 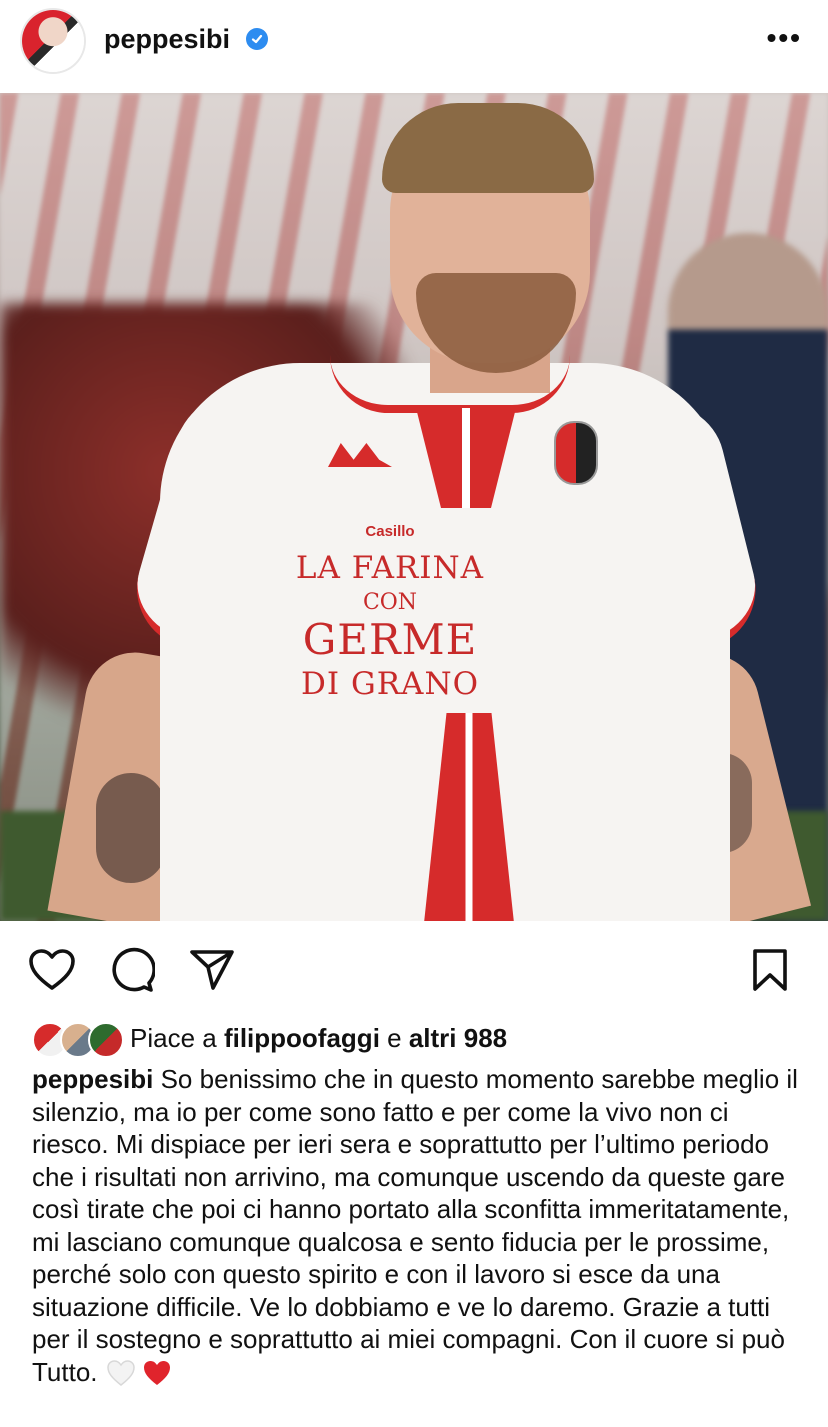 I want to click on liker-avatar, so click(x=106, y=1040).